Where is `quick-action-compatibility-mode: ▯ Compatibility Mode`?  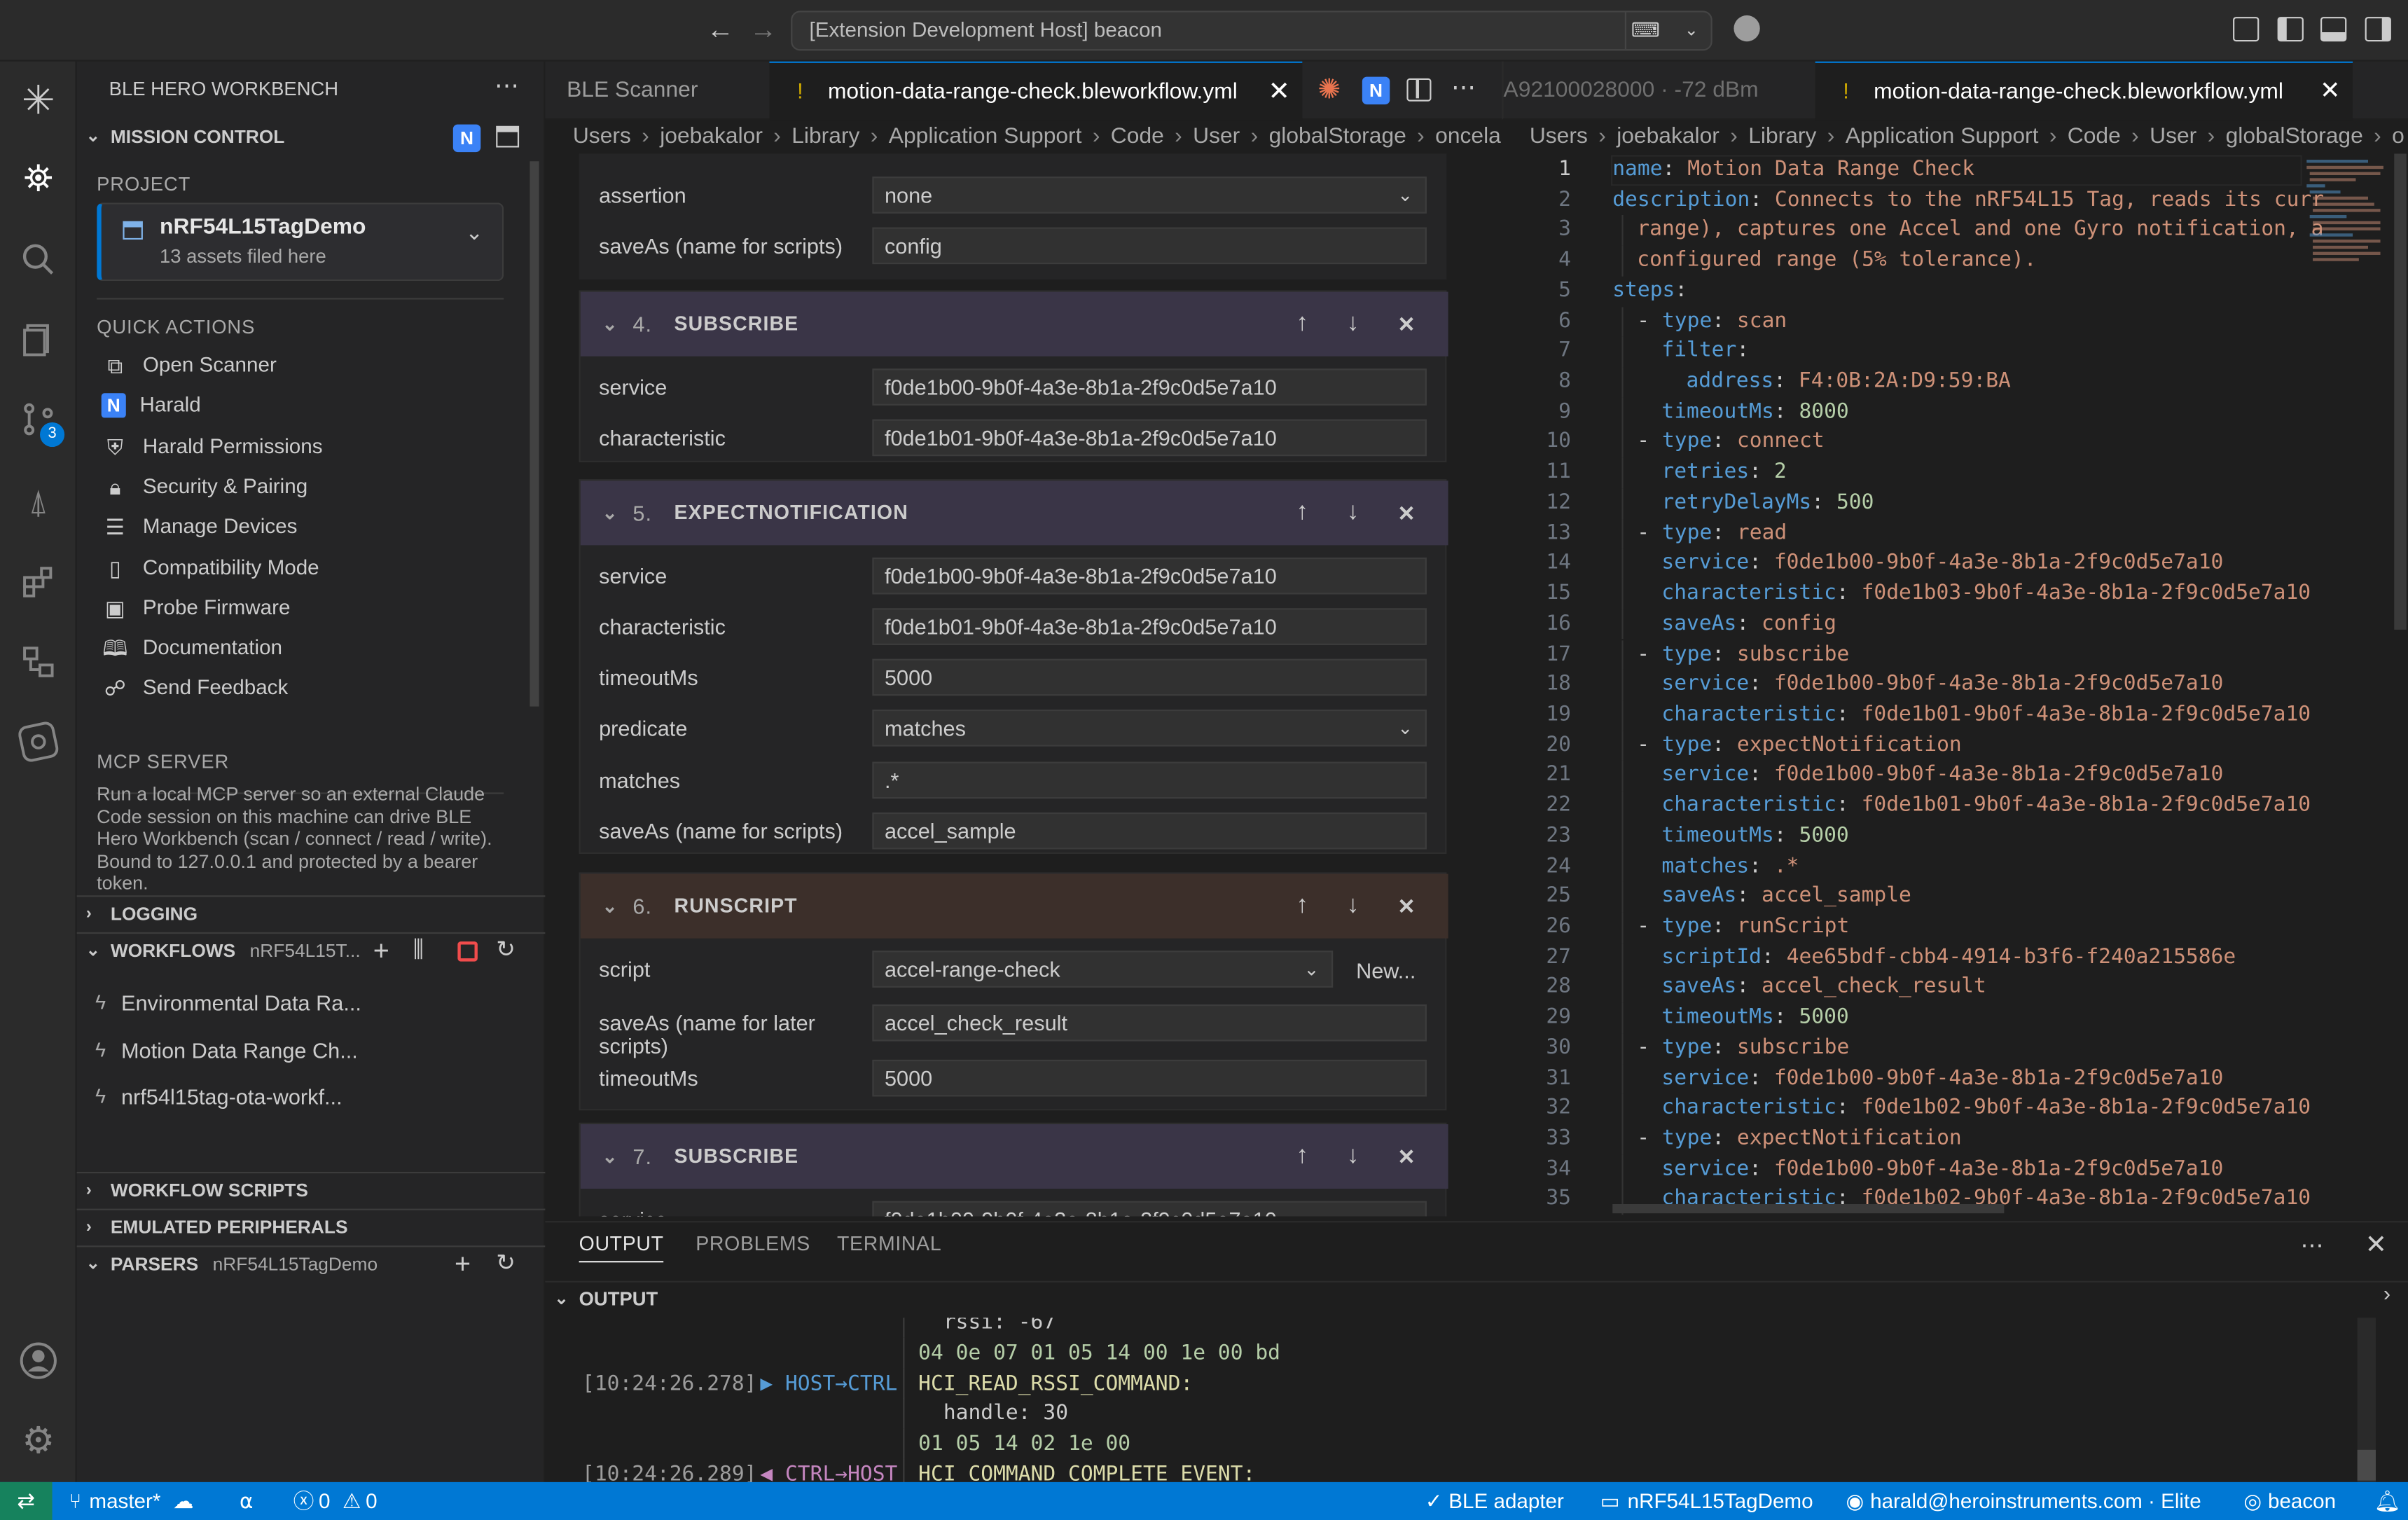
quick-action-compatibility-mode: ▯ Compatibility Mode is located at coordinates (210, 568).